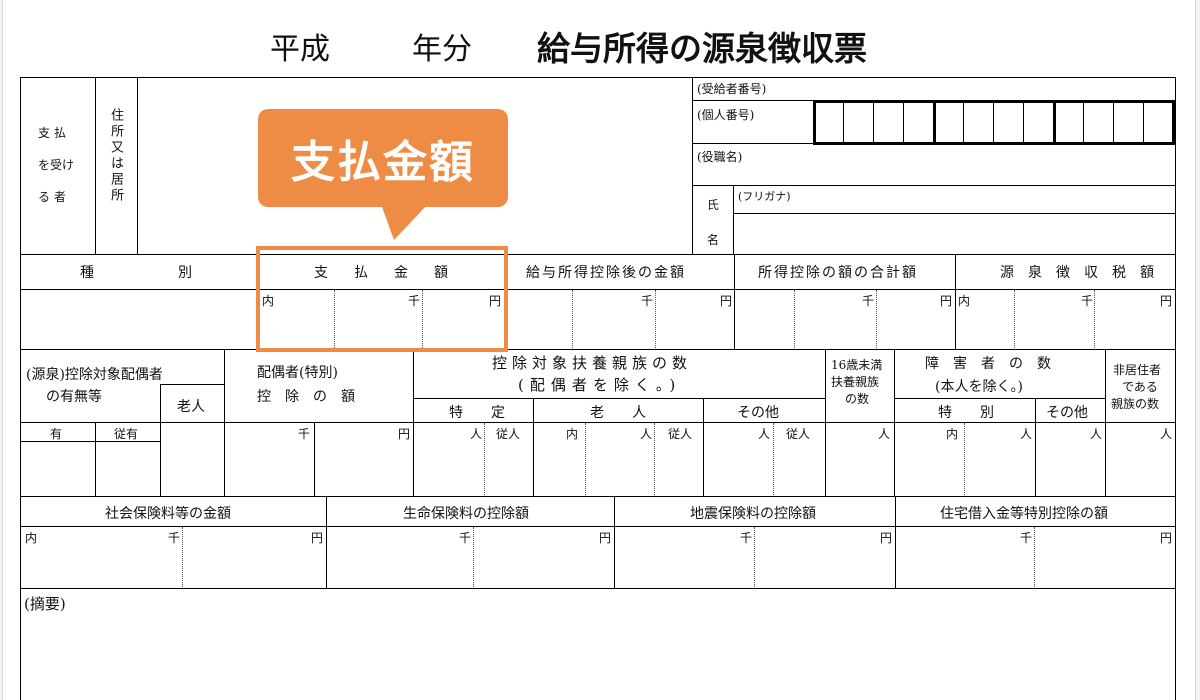  Describe the element at coordinates (74, 397) in the screenshot. I see `spouse-header-2: の有無等` at that location.